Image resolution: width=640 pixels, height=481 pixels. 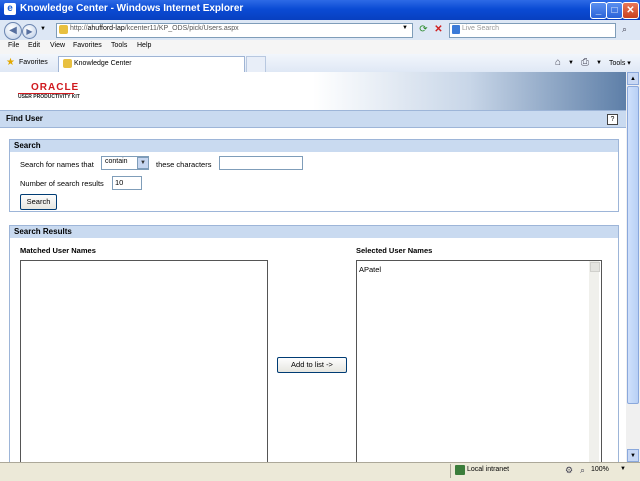 What do you see at coordinates (57, 45) in the screenshot?
I see `menu-view: View` at bounding box center [57, 45].